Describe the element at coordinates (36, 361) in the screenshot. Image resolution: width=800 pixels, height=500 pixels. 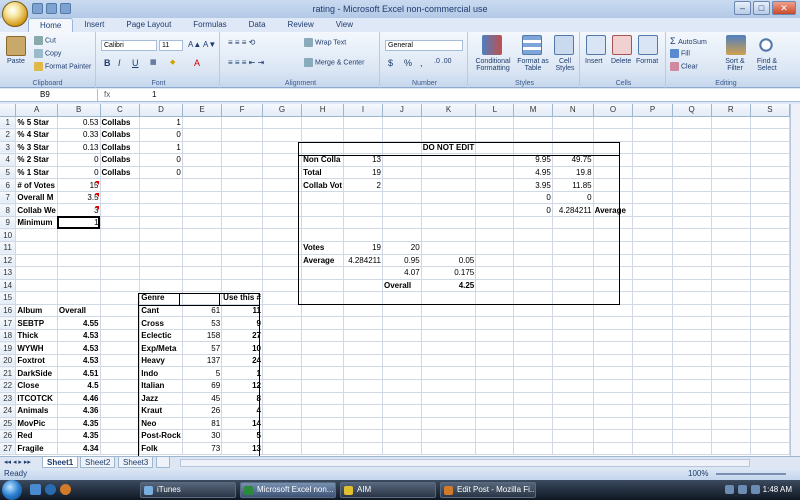
I see `cell-A20: Foxtrot` at that location.